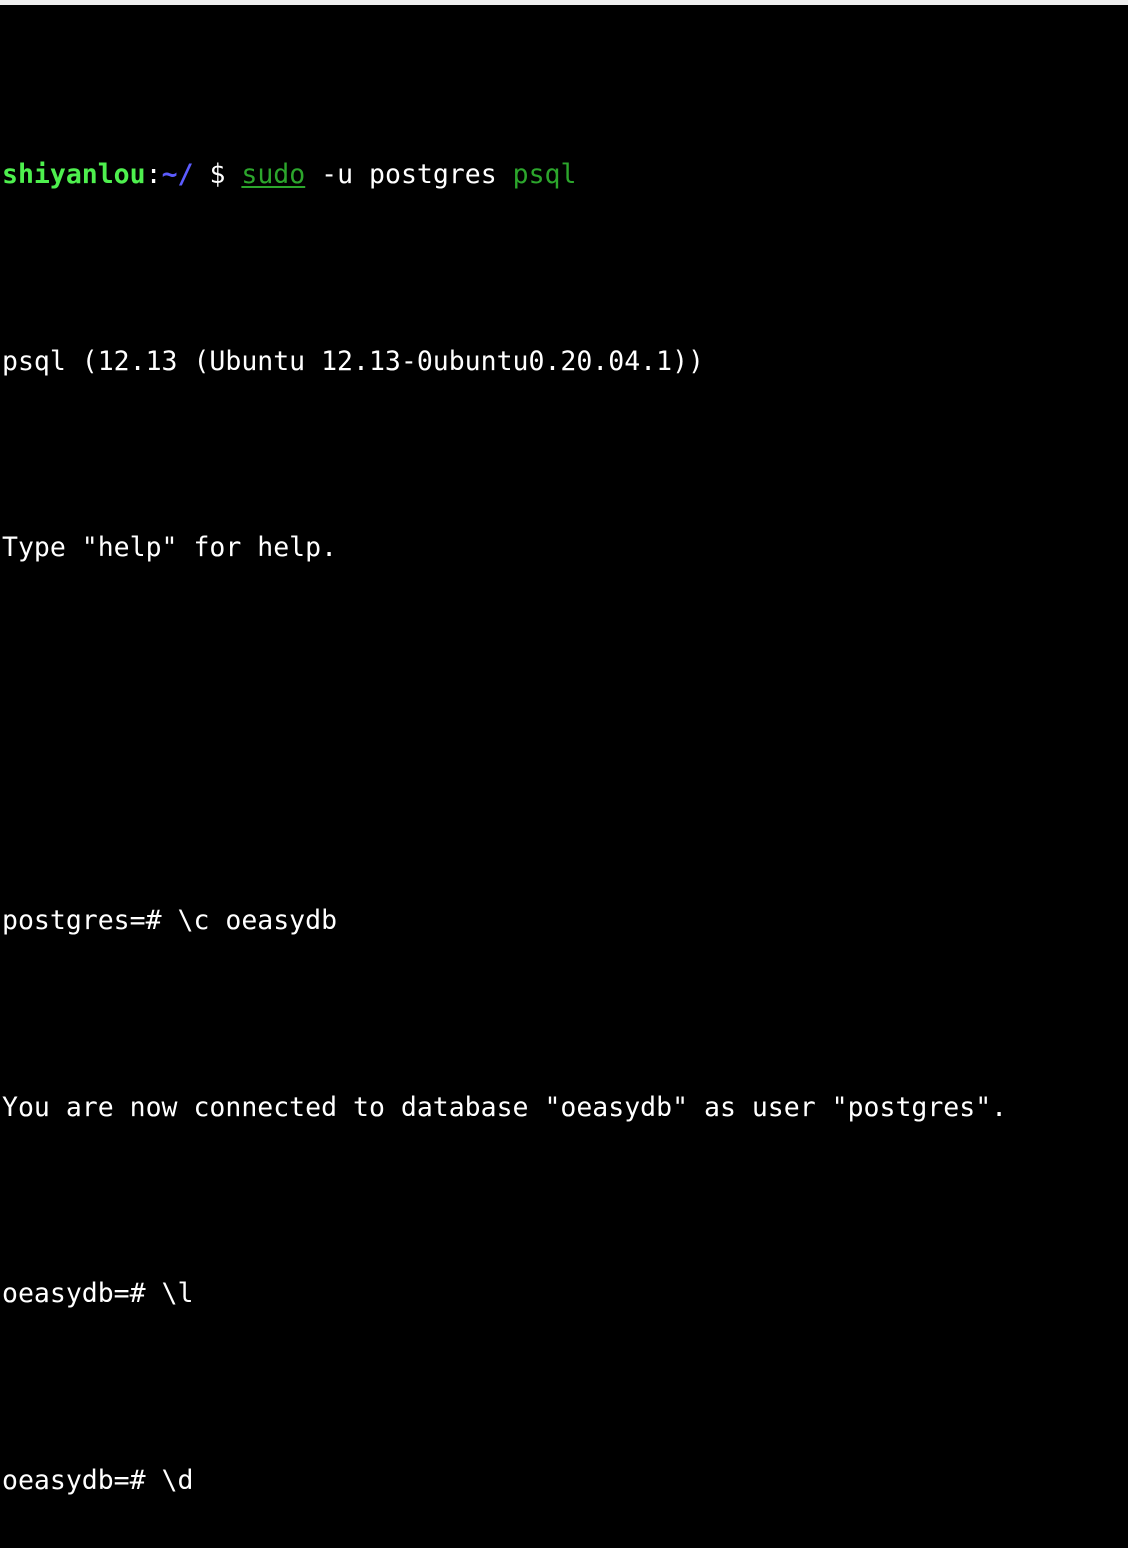  What do you see at coordinates (90, 921) in the screenshot?
I see `psql-prompt-postgres: postgres=#` at bounding box center [90, 921].